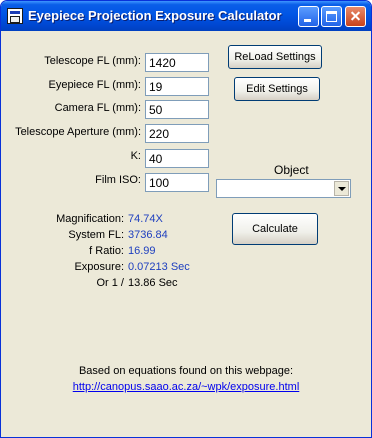  I want to click on maximize-icon, so click(331, 16).